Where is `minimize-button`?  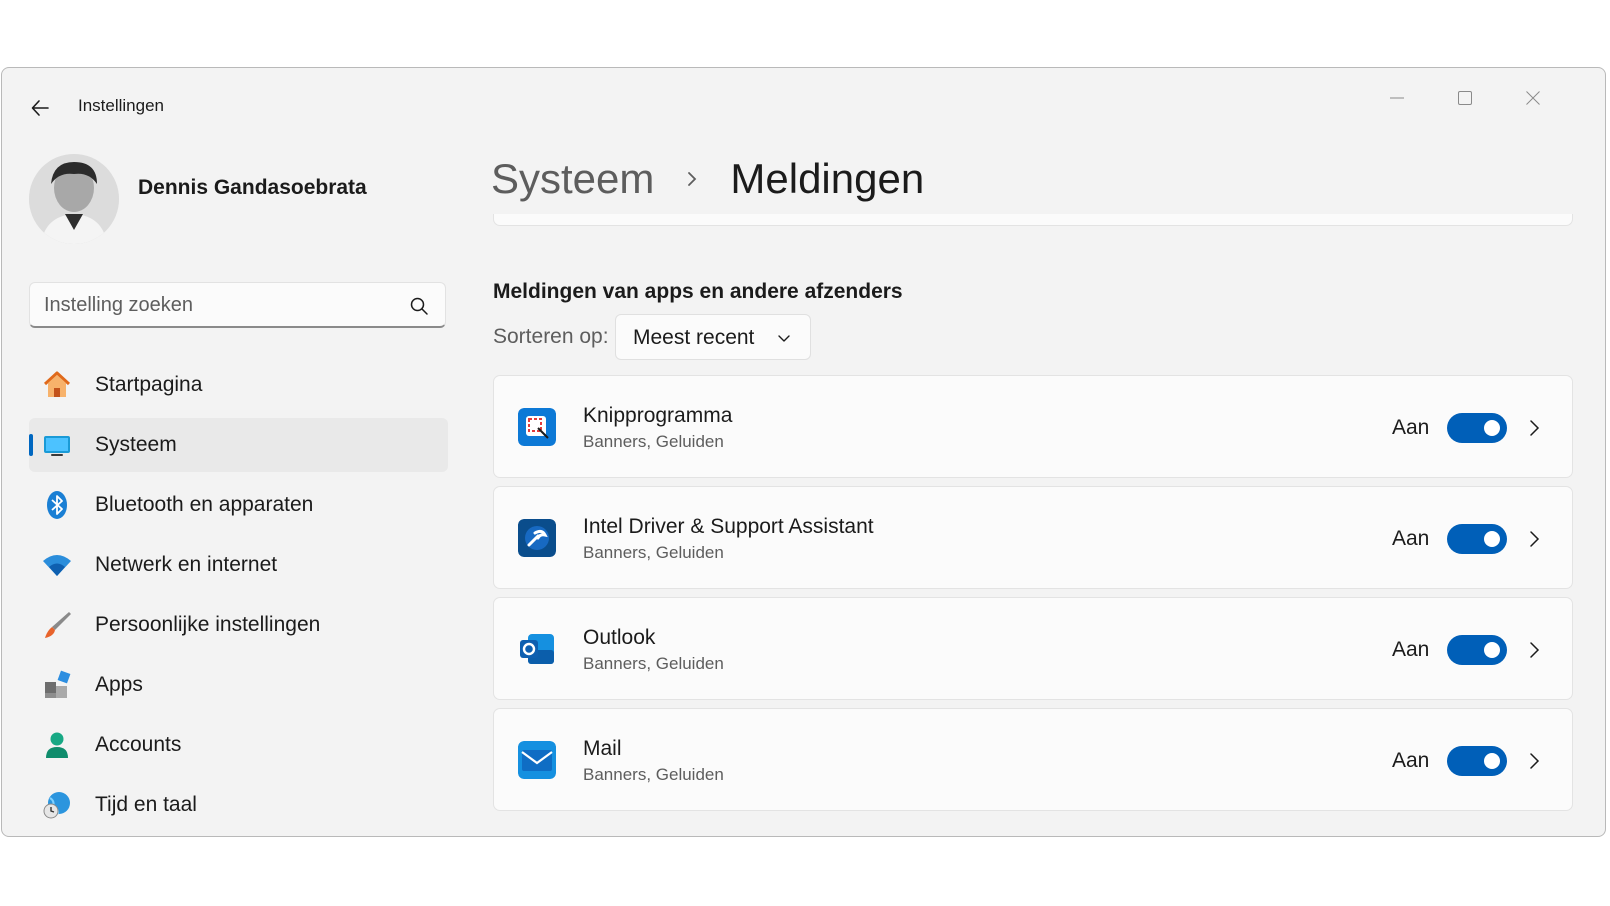 minimize-button is located at coordinates (1397, 98).